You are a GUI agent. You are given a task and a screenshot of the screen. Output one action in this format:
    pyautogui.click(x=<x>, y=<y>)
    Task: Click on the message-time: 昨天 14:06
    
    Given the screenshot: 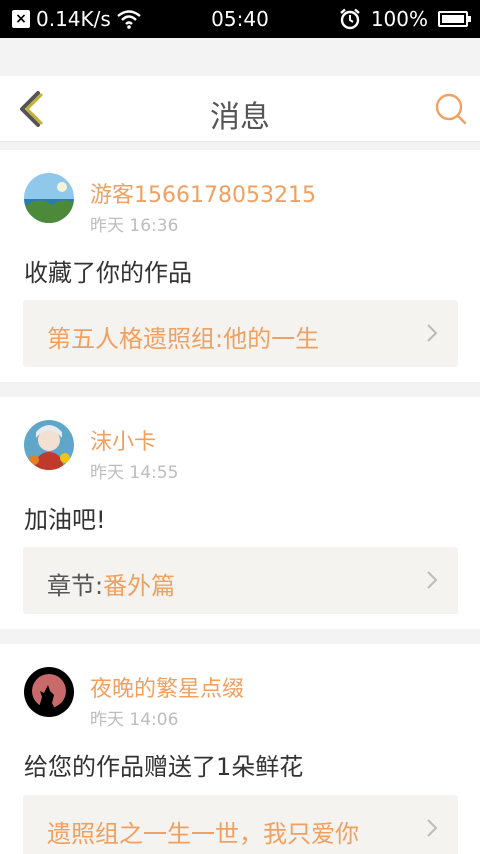 What is the action you would take?
    pyautogui.click(x=134, y=720)
    